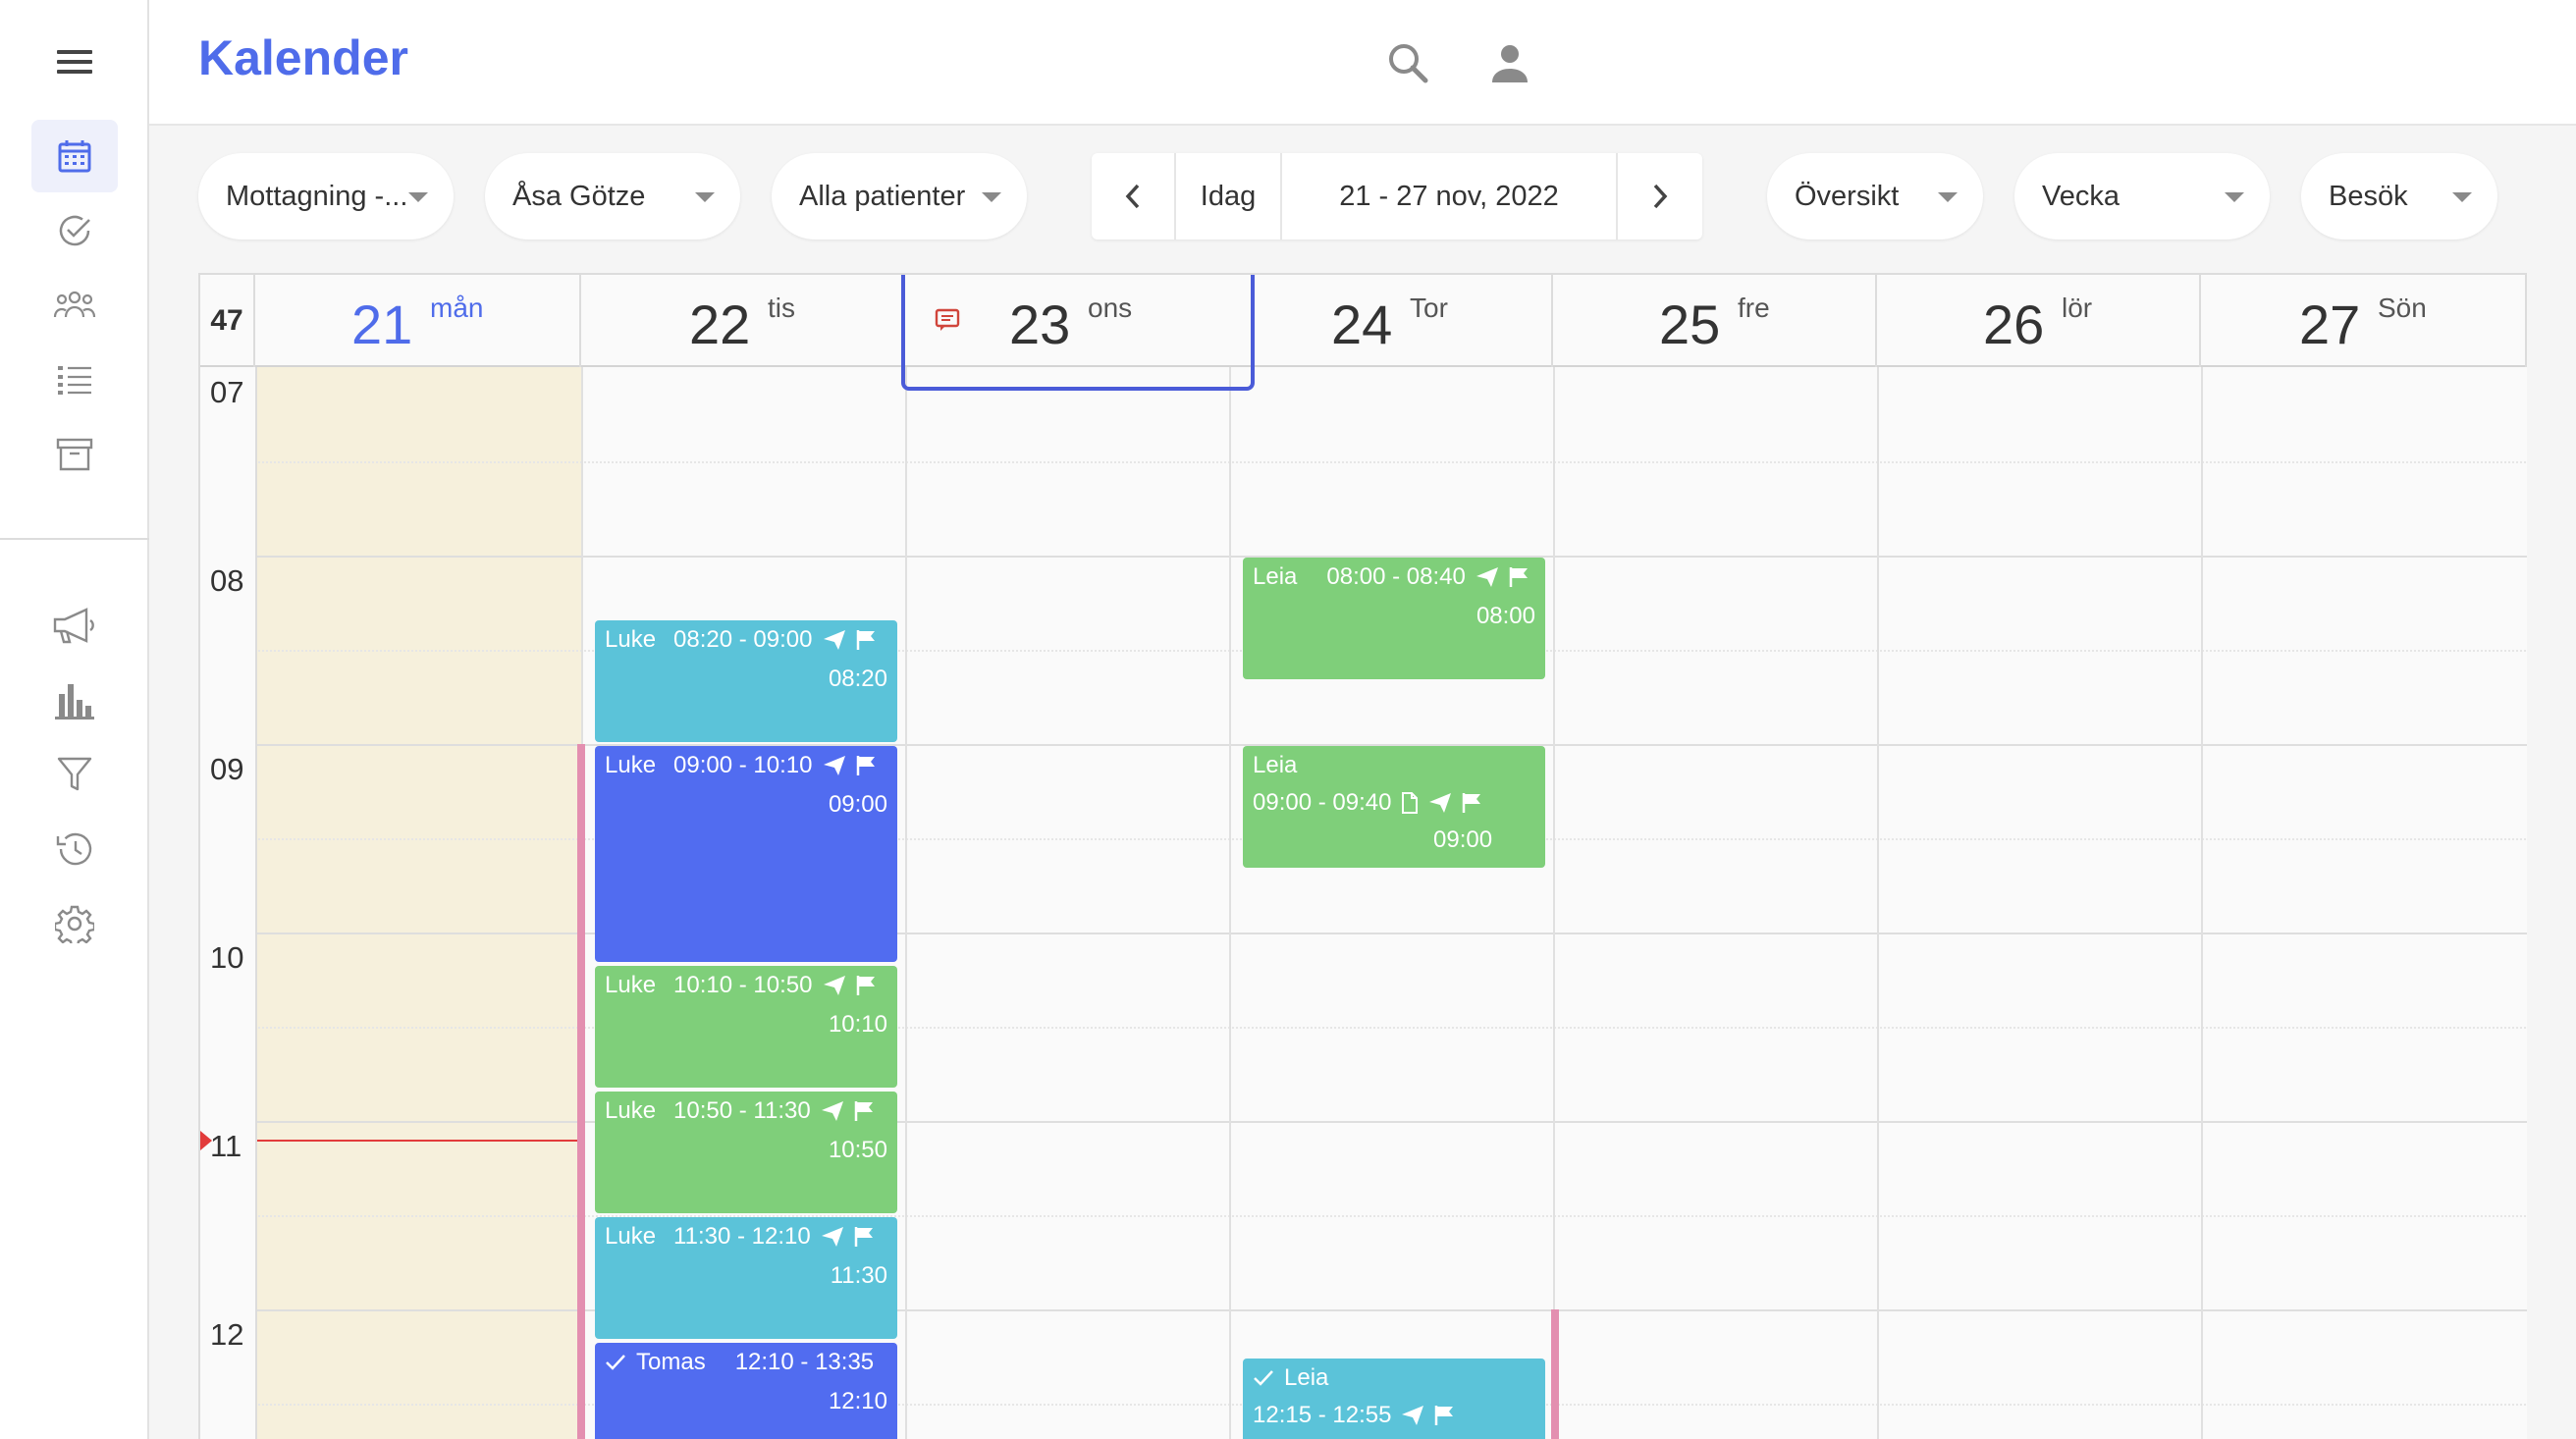 The width and height of the screenshot is (2576, 1439). I want to click on chevron-left-icon, so click(1133, 196).